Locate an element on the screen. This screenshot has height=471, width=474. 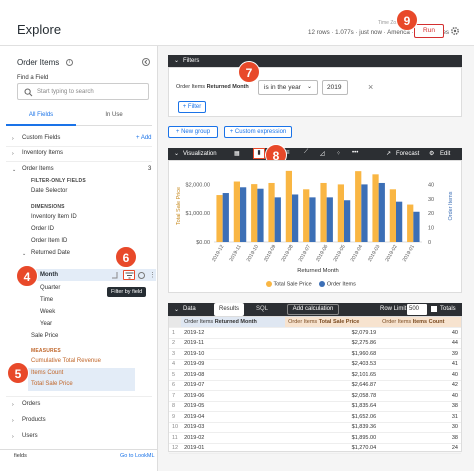
go-to-lookml-link: Go to LookML is located at coordinates (137, 456).